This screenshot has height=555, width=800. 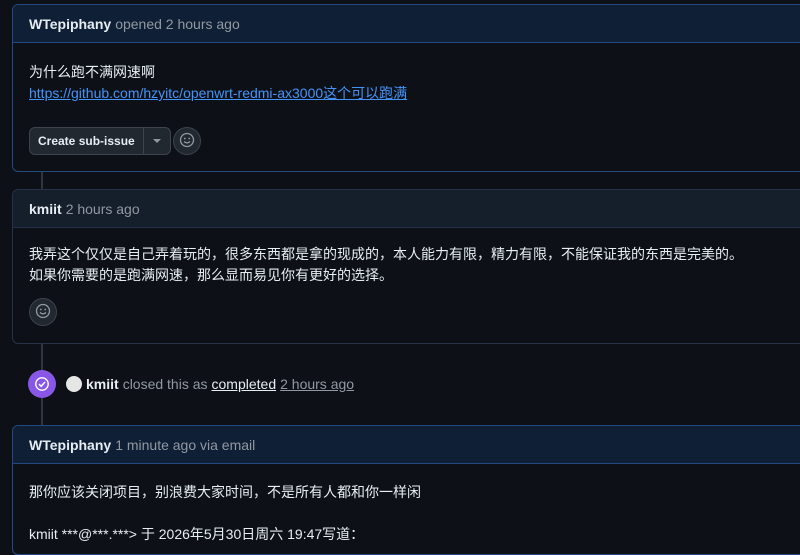 What do you see at coordinates (87, 141) in the screenshot?
I see `create-sub-issue-label: Create sub-issue` at bounding box center [87, 141].